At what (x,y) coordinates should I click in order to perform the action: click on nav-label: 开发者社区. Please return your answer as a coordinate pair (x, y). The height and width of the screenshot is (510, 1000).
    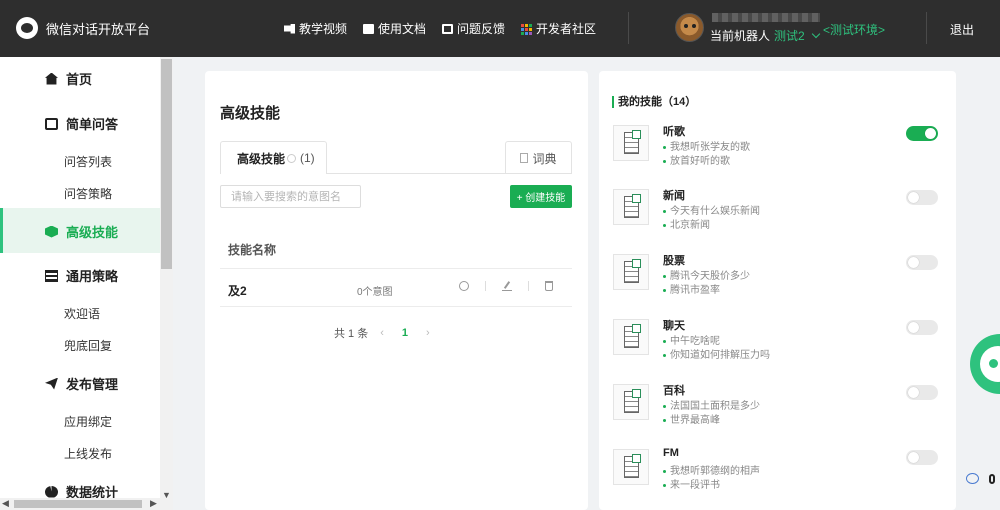
    Looking at the image, I should click on (566, 29).